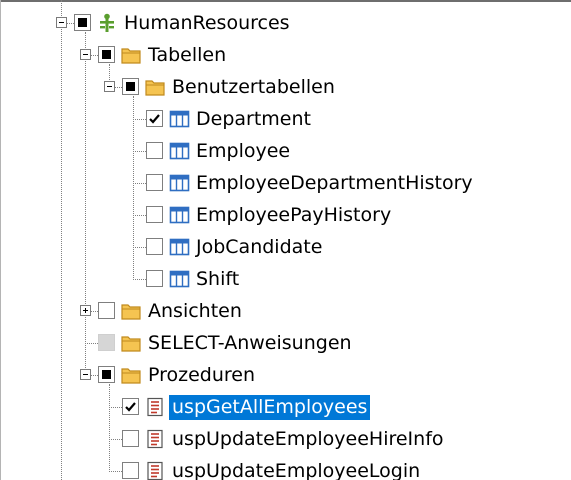 Image resolution: width=571 pixels, height=480 pixels. I want to click on node-label: Employee, so click(243, 151).